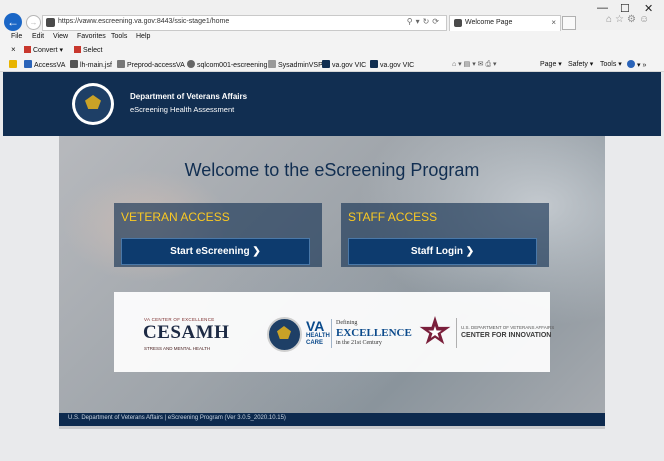 The width and height of the screenshot is (664, 461). I want to click on va-seal-small-logo, so click(284, 334).